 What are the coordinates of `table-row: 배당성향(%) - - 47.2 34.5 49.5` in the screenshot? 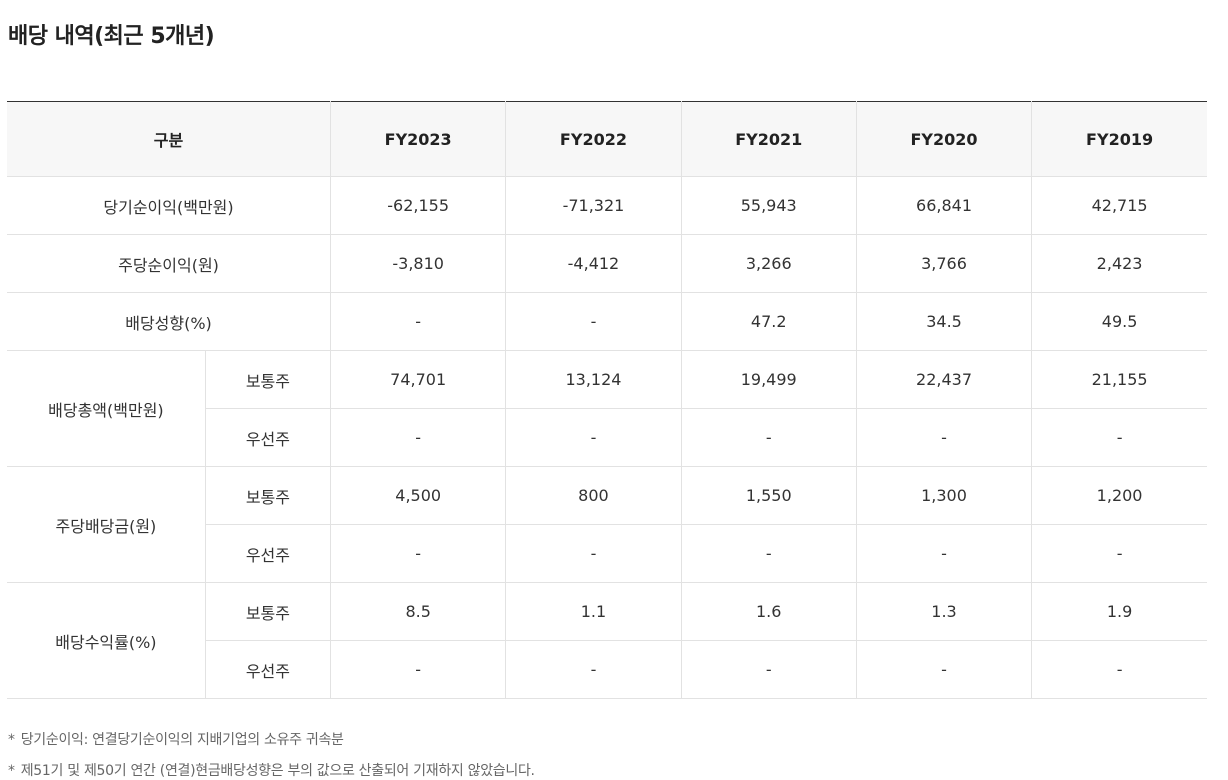 It's located at (607, 321).